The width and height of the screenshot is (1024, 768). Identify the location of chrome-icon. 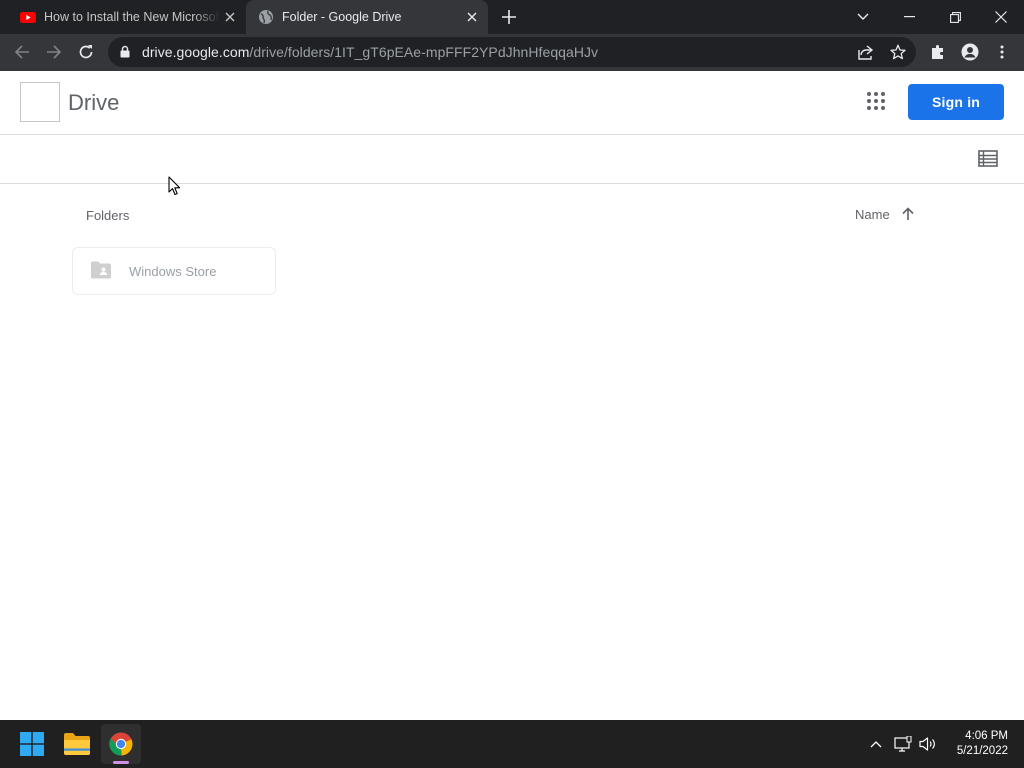
(121, 744).